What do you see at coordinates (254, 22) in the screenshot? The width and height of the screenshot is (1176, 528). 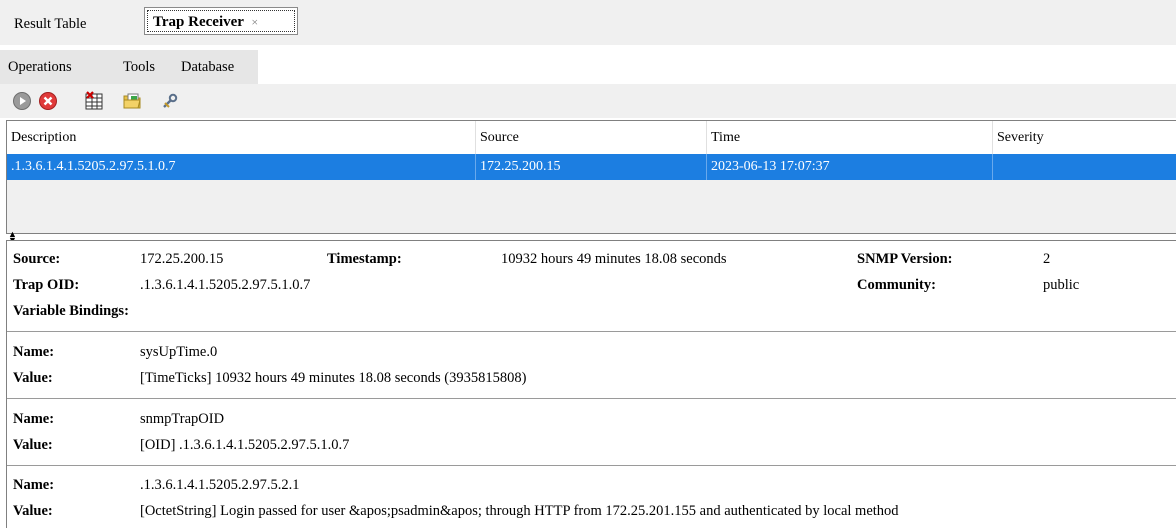 I see `tab-close-icon: ×` at bounding box center [254, 22].